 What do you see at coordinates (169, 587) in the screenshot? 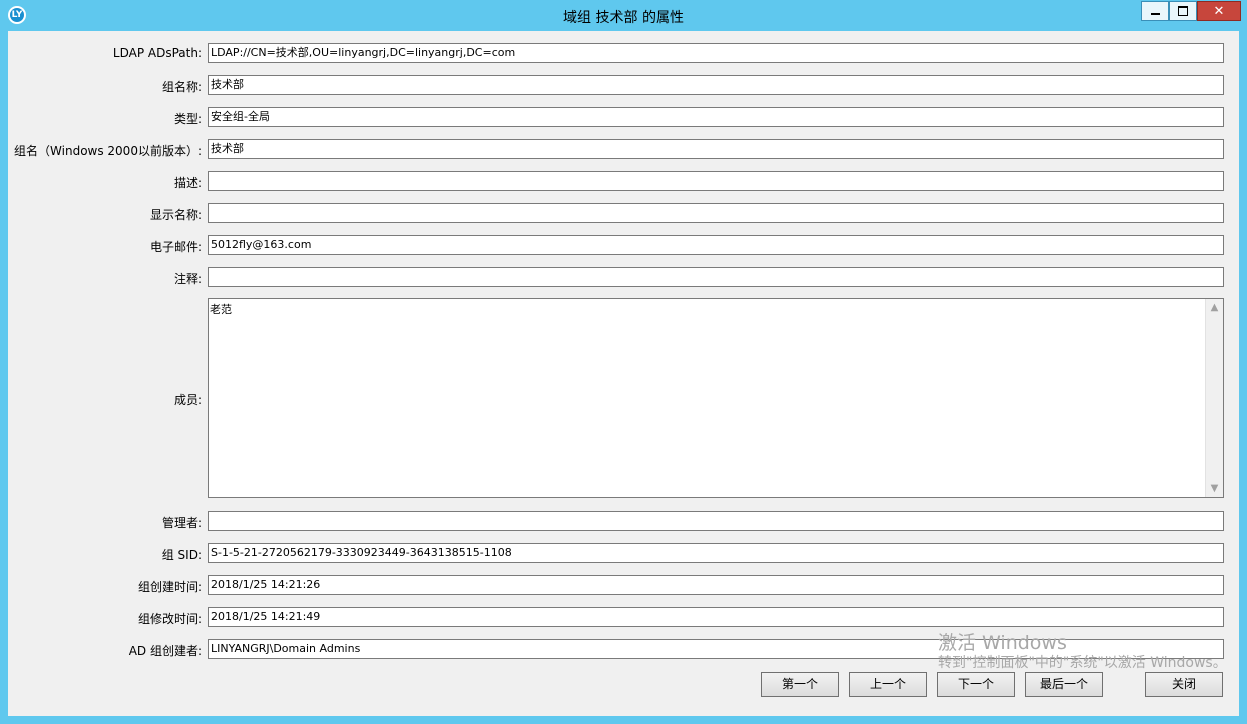
I see `created-label: 组创建时间:` at bounding box center [169, 587].